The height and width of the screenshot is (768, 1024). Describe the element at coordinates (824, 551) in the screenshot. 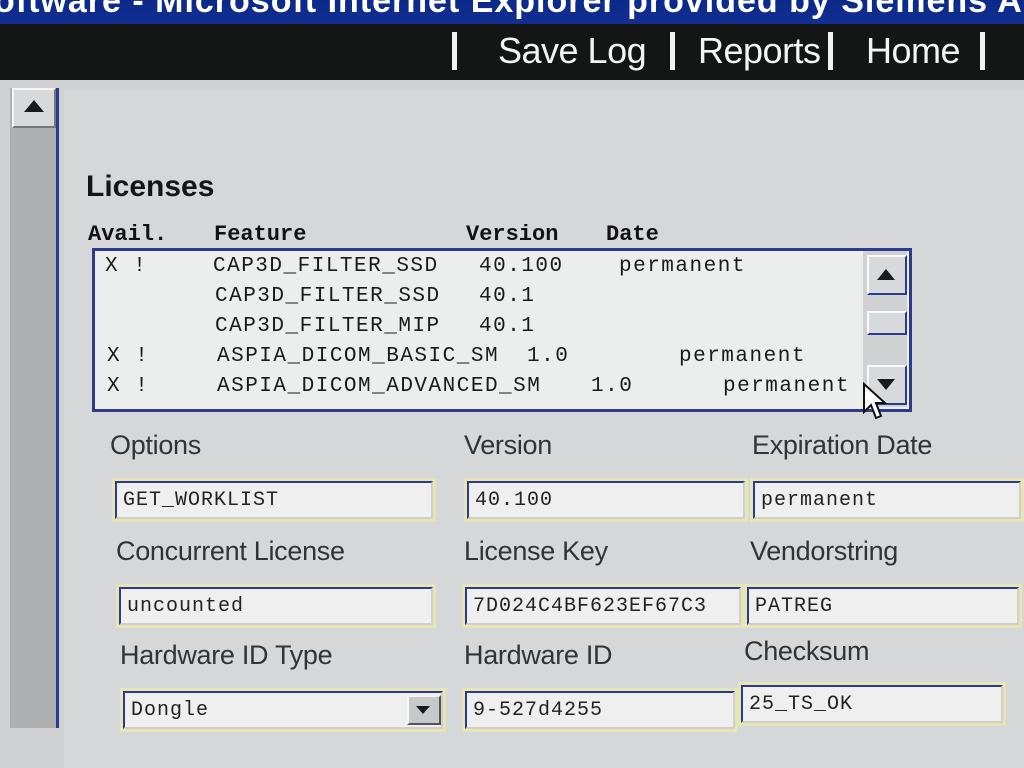

I see `vendorstring-label: Vendorstring` at that location.